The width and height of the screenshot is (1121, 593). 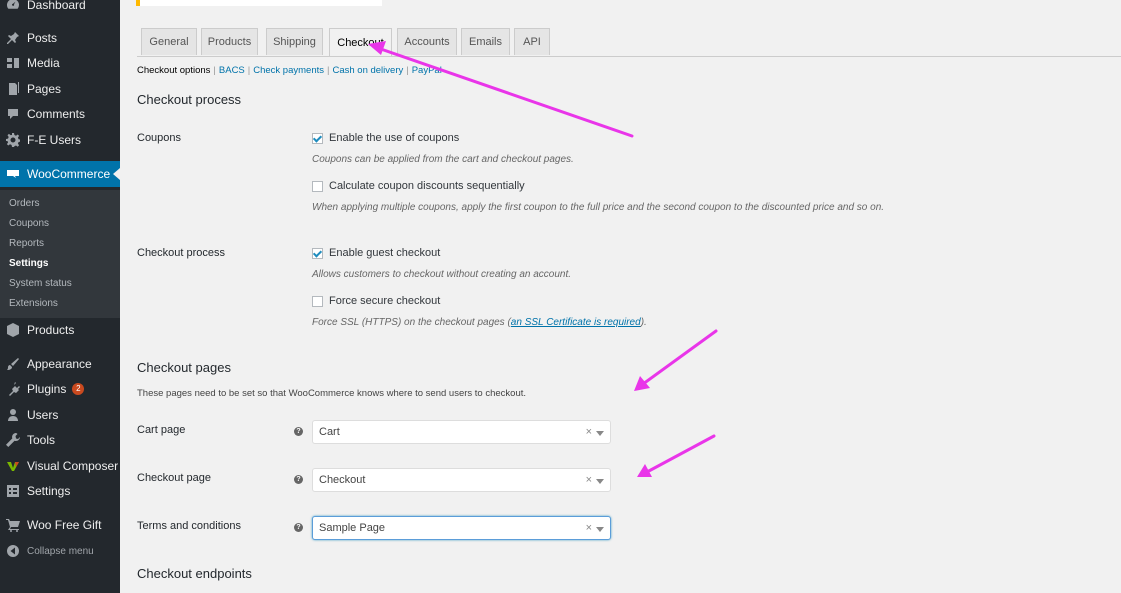 What do you see at coordinates (189, 526) in the screenshot?
I see `terms-page-label: Terms and conditions` at bounding box center [189, 526].